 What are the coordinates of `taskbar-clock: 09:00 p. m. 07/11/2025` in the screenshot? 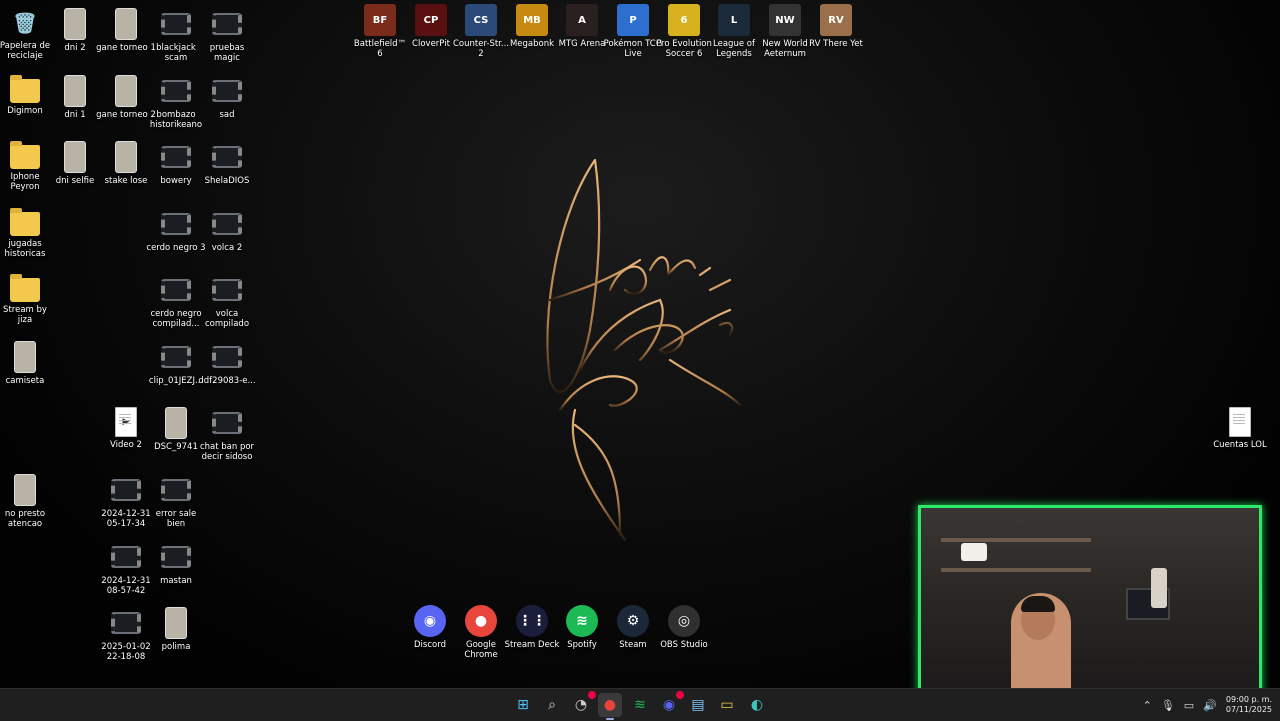 It's located at (1249, 705).